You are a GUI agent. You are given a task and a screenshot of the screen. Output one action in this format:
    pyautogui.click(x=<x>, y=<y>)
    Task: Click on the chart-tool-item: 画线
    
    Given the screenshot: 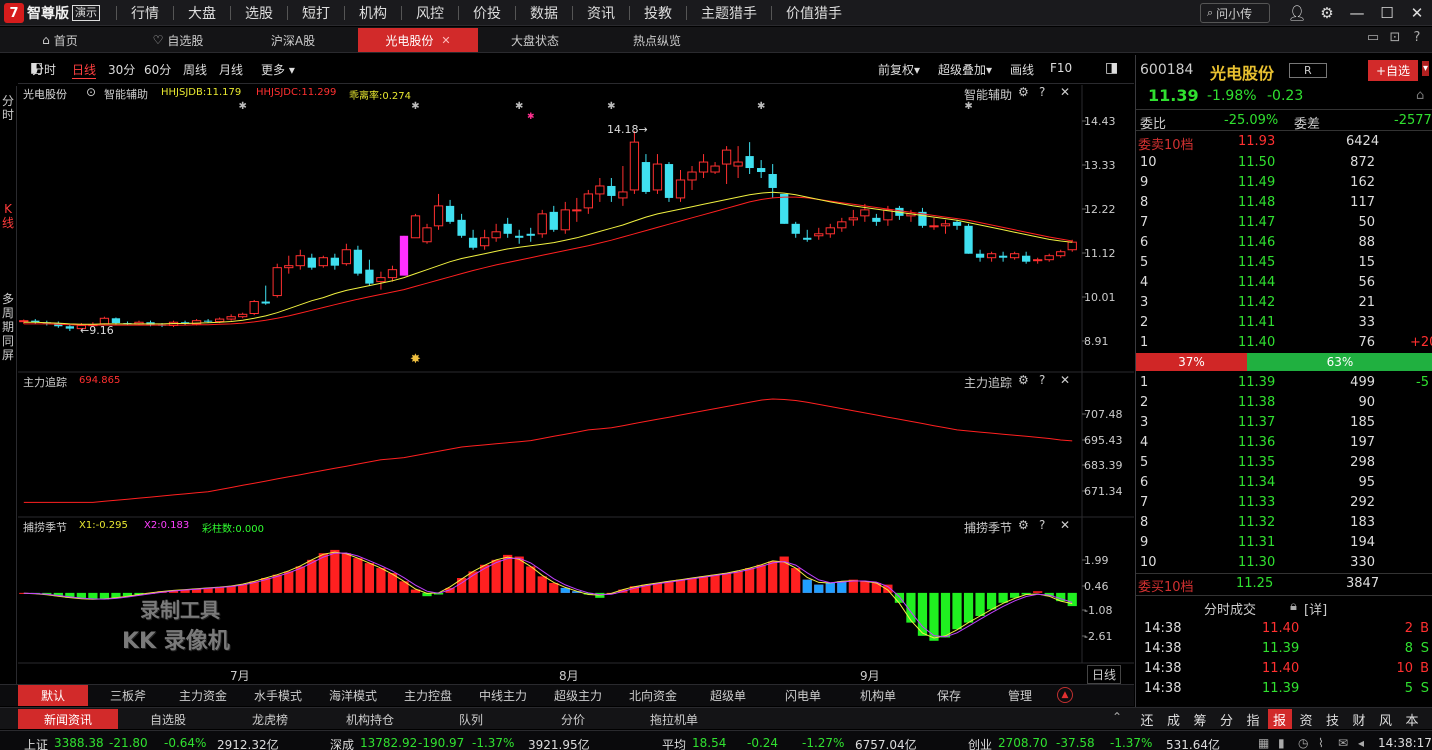 What is the action you would take?
    pyautogui.click(x=1022, y=69)
    